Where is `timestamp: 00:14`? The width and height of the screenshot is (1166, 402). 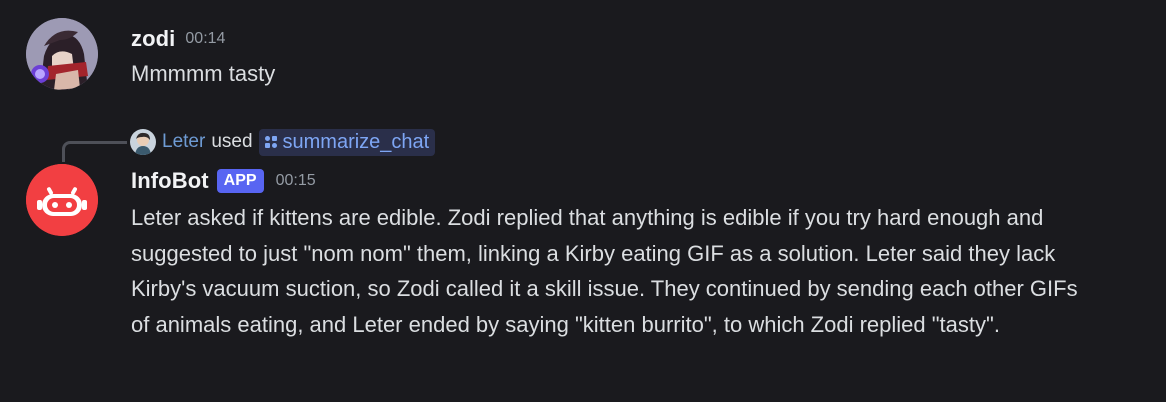 timestamp: 00:14 is located at coordinates (205, 39).